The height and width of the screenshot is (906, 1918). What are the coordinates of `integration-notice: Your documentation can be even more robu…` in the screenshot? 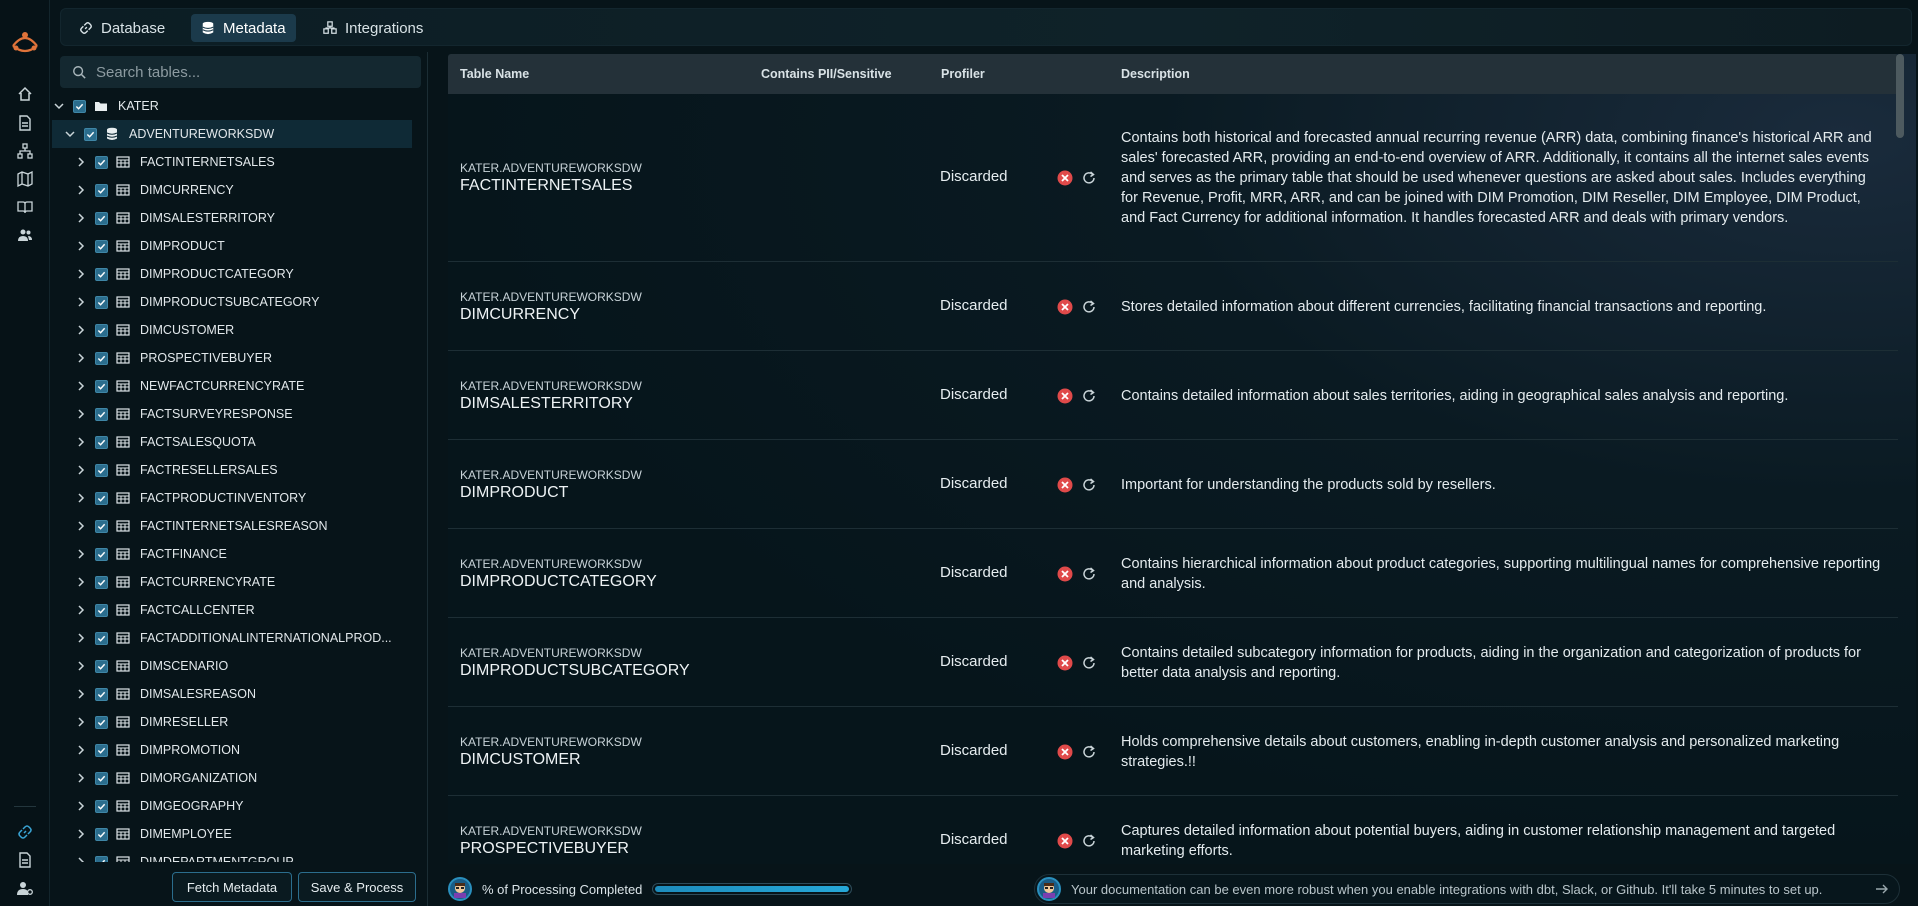 It's located at (1467, 889).